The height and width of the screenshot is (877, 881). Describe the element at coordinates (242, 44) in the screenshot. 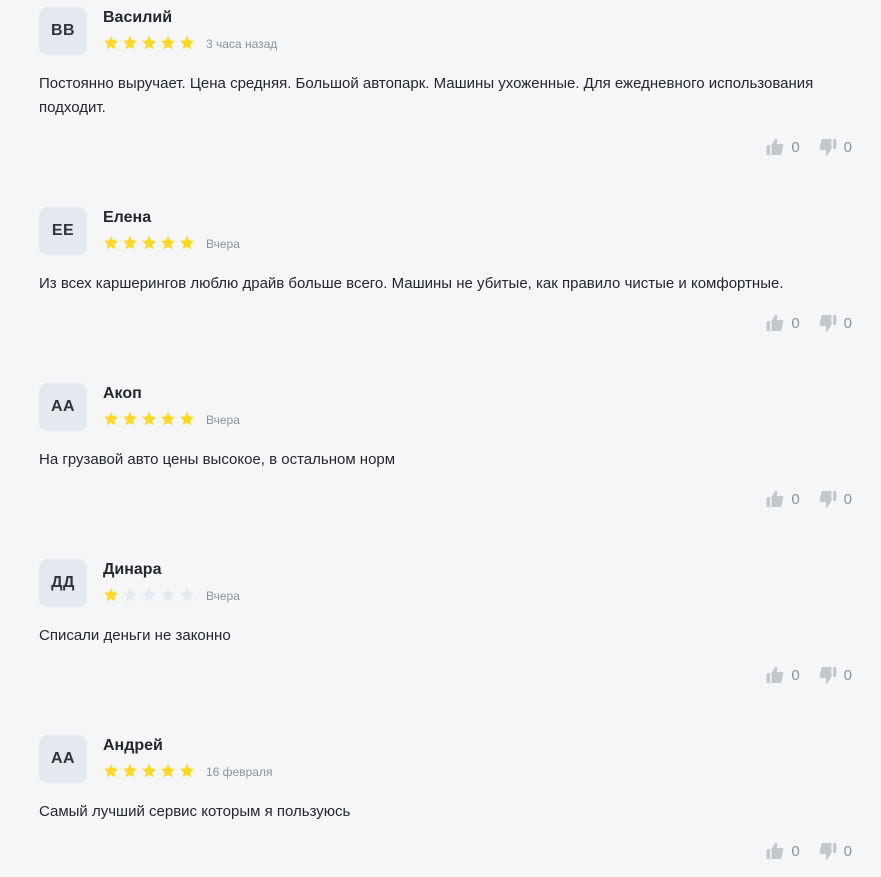

I see `review-date: 3 часа назад` at that location.